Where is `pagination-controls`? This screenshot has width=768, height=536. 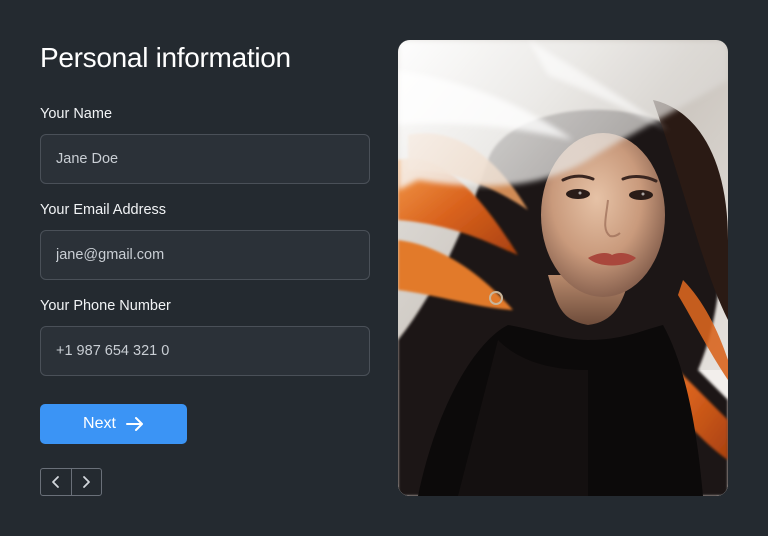 pagination-controls is located at coordinates (71, 482).